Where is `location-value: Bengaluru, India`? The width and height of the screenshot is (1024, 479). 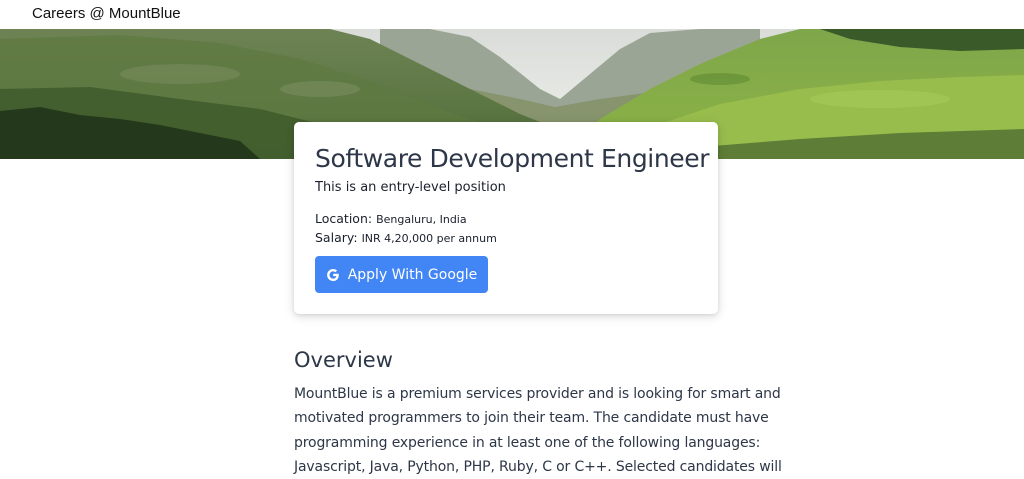
location-value: Bengaluru, India is located at coordinates (421, 219).